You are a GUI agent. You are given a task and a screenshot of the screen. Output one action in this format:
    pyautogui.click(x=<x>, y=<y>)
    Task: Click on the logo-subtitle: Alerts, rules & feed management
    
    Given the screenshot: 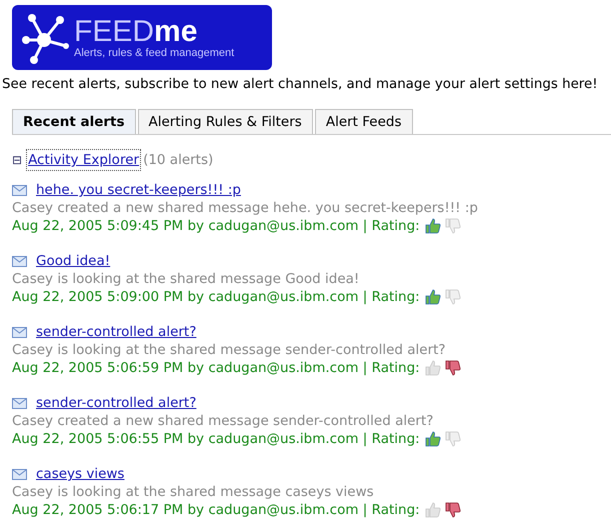 What is the action you would take?
    pyautogui.click(x=154, y=53)
    